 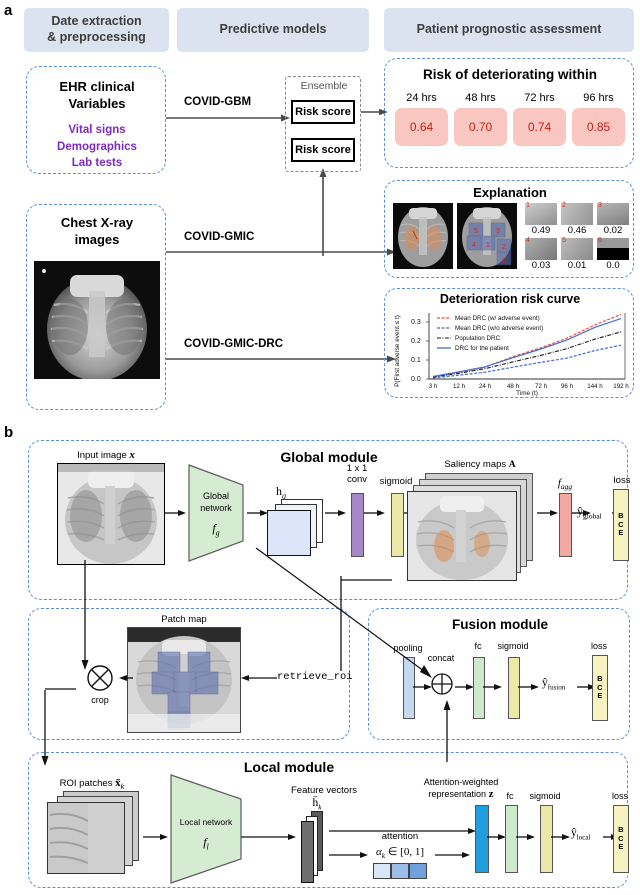 I want to click on risk-column: 96 hrs 0.85, so click(x=598, y=119).